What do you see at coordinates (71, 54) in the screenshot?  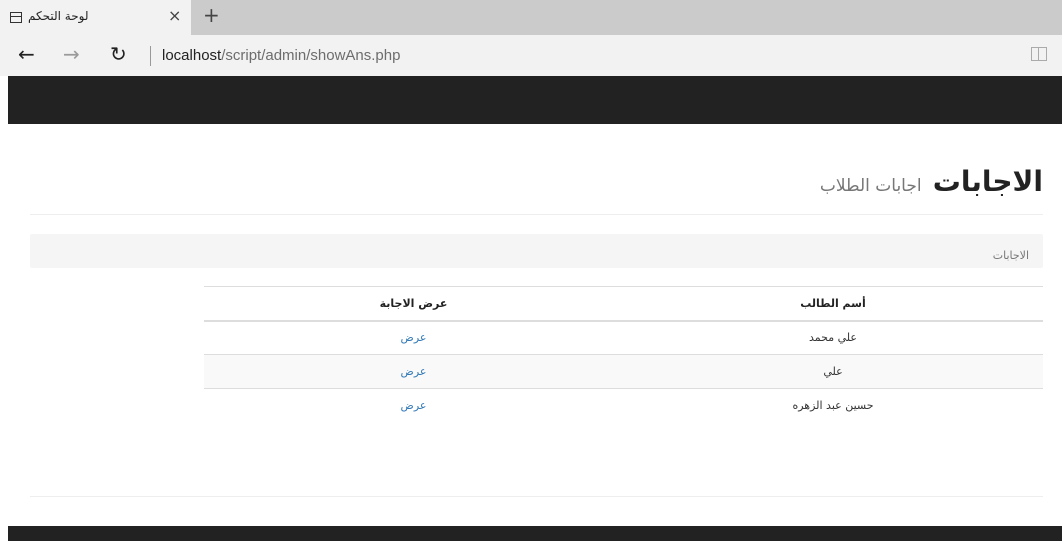 I see `forward-arrow-icon: →` at bounding box center [71, 54].